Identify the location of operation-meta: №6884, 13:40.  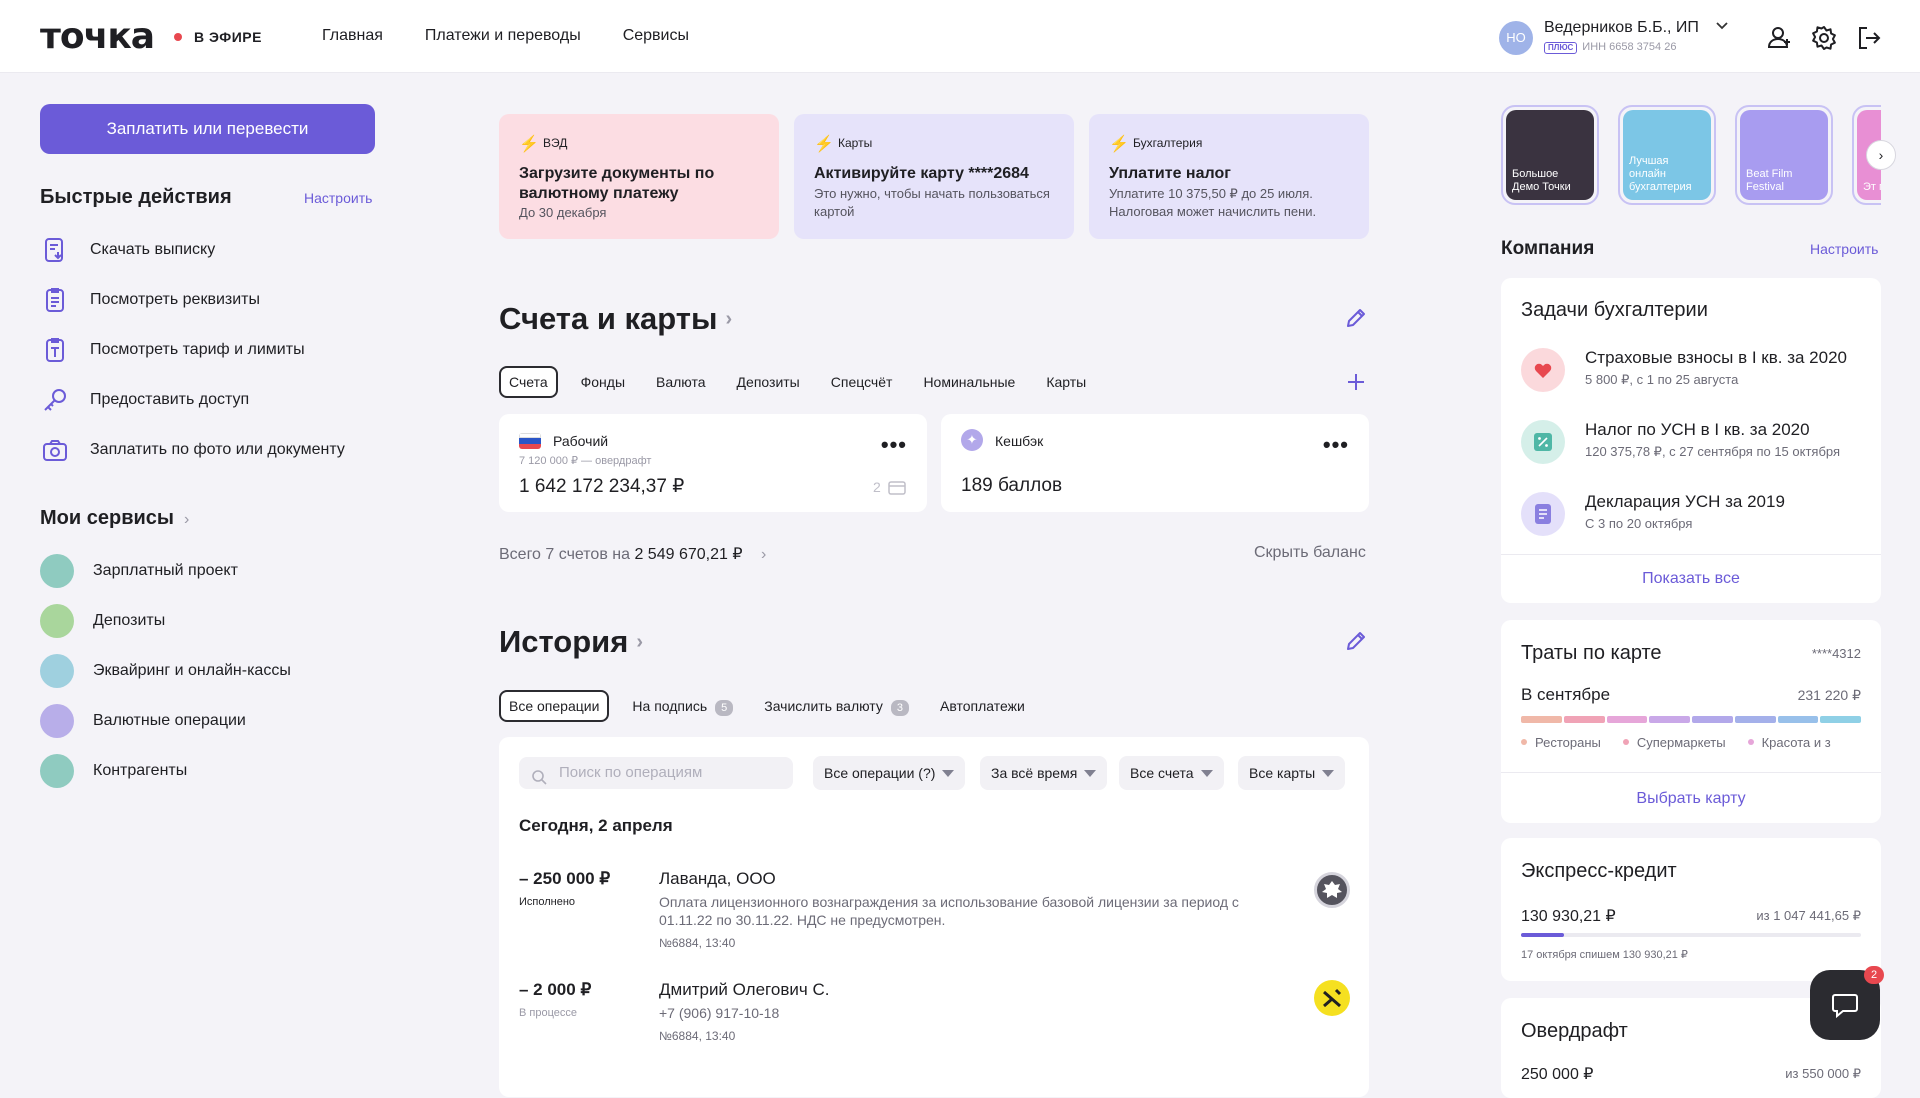
(697, 943).